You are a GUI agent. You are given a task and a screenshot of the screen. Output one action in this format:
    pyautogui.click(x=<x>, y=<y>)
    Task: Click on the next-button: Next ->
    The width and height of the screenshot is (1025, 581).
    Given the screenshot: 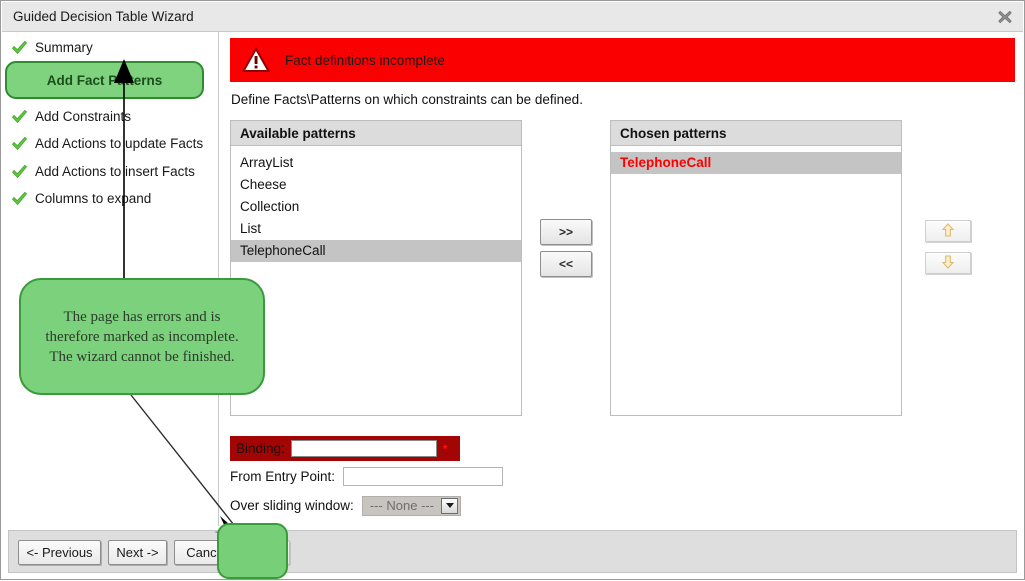 What is the action you would take?
    pyautogui.click(x=137, y=552)
    